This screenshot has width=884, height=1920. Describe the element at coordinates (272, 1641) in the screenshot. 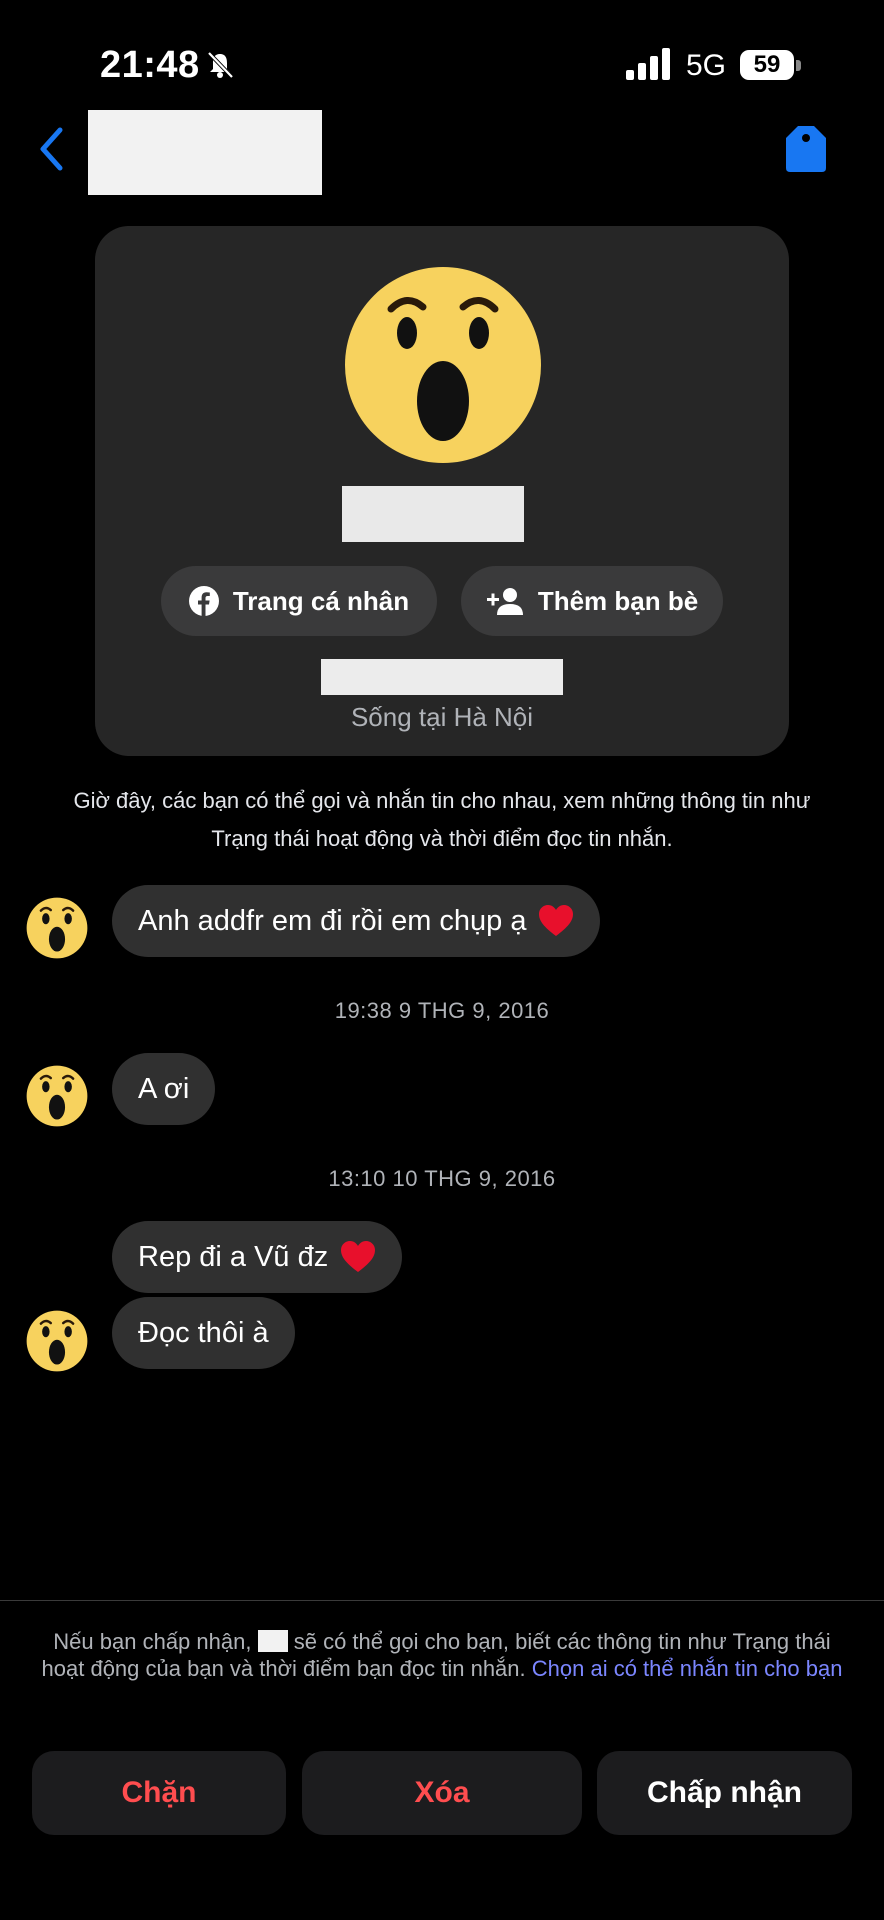

I see `name-redacted` at that location.